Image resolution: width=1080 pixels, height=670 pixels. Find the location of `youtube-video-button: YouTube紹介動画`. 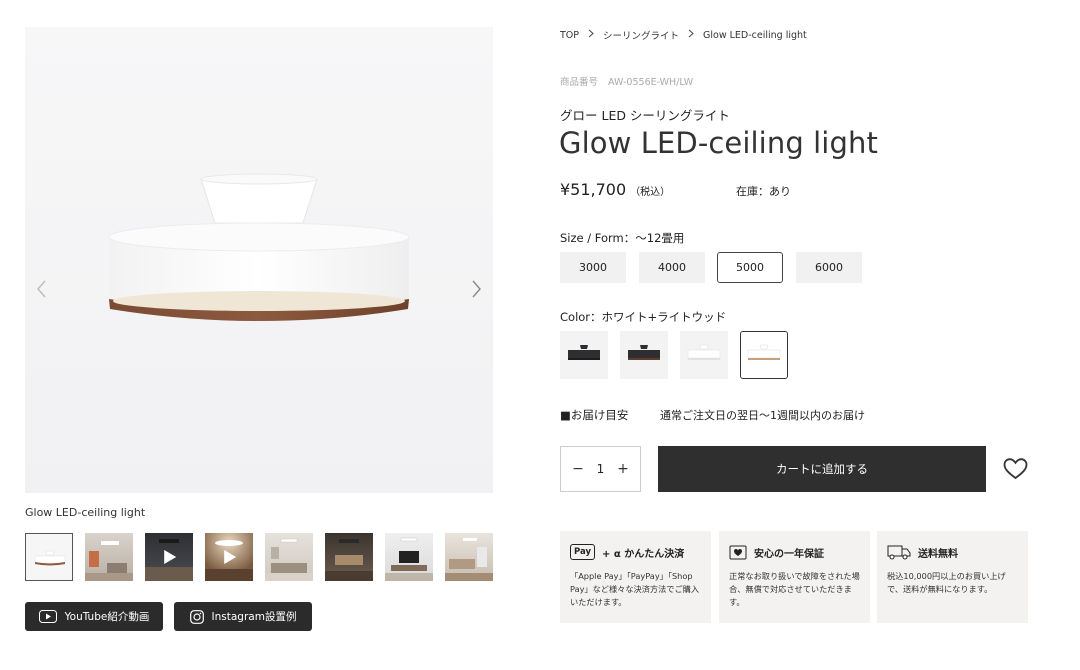

youtube-video-button: YouTube紹介動画 is located at coordinates (94, 616).